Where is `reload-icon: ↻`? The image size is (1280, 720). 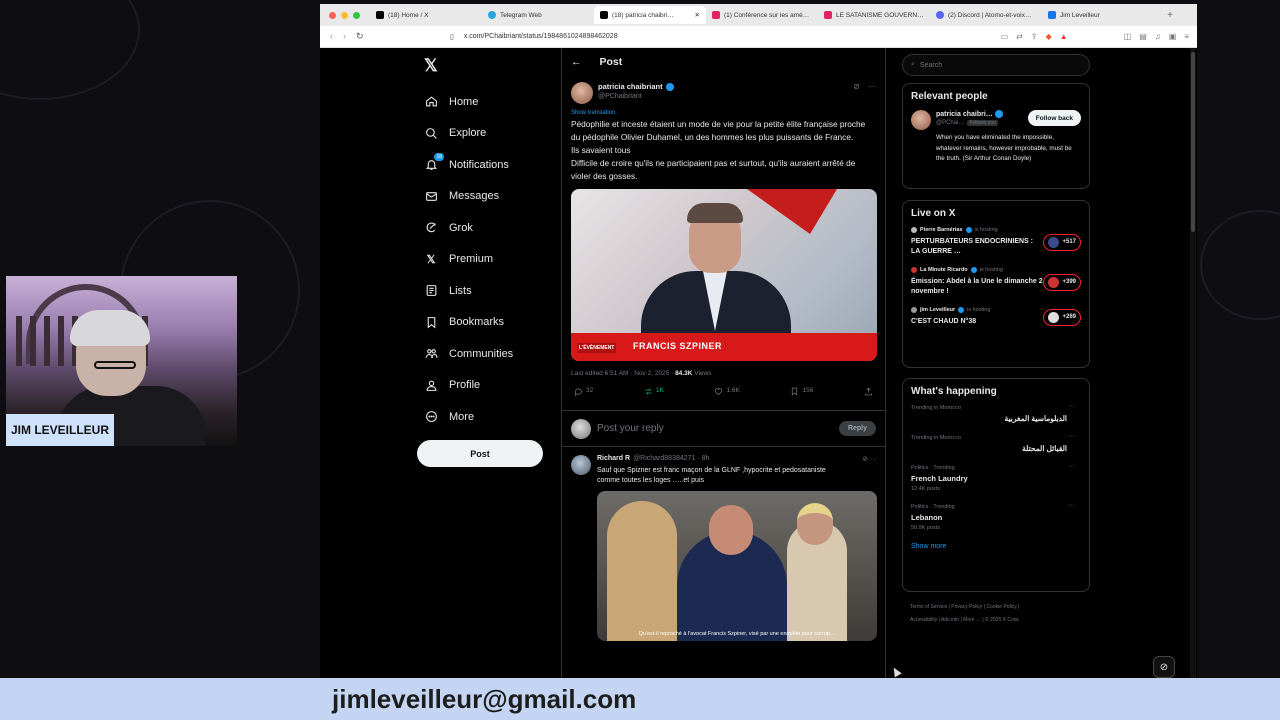
reload-icon: ↻ is located at coordinates (360, 36).